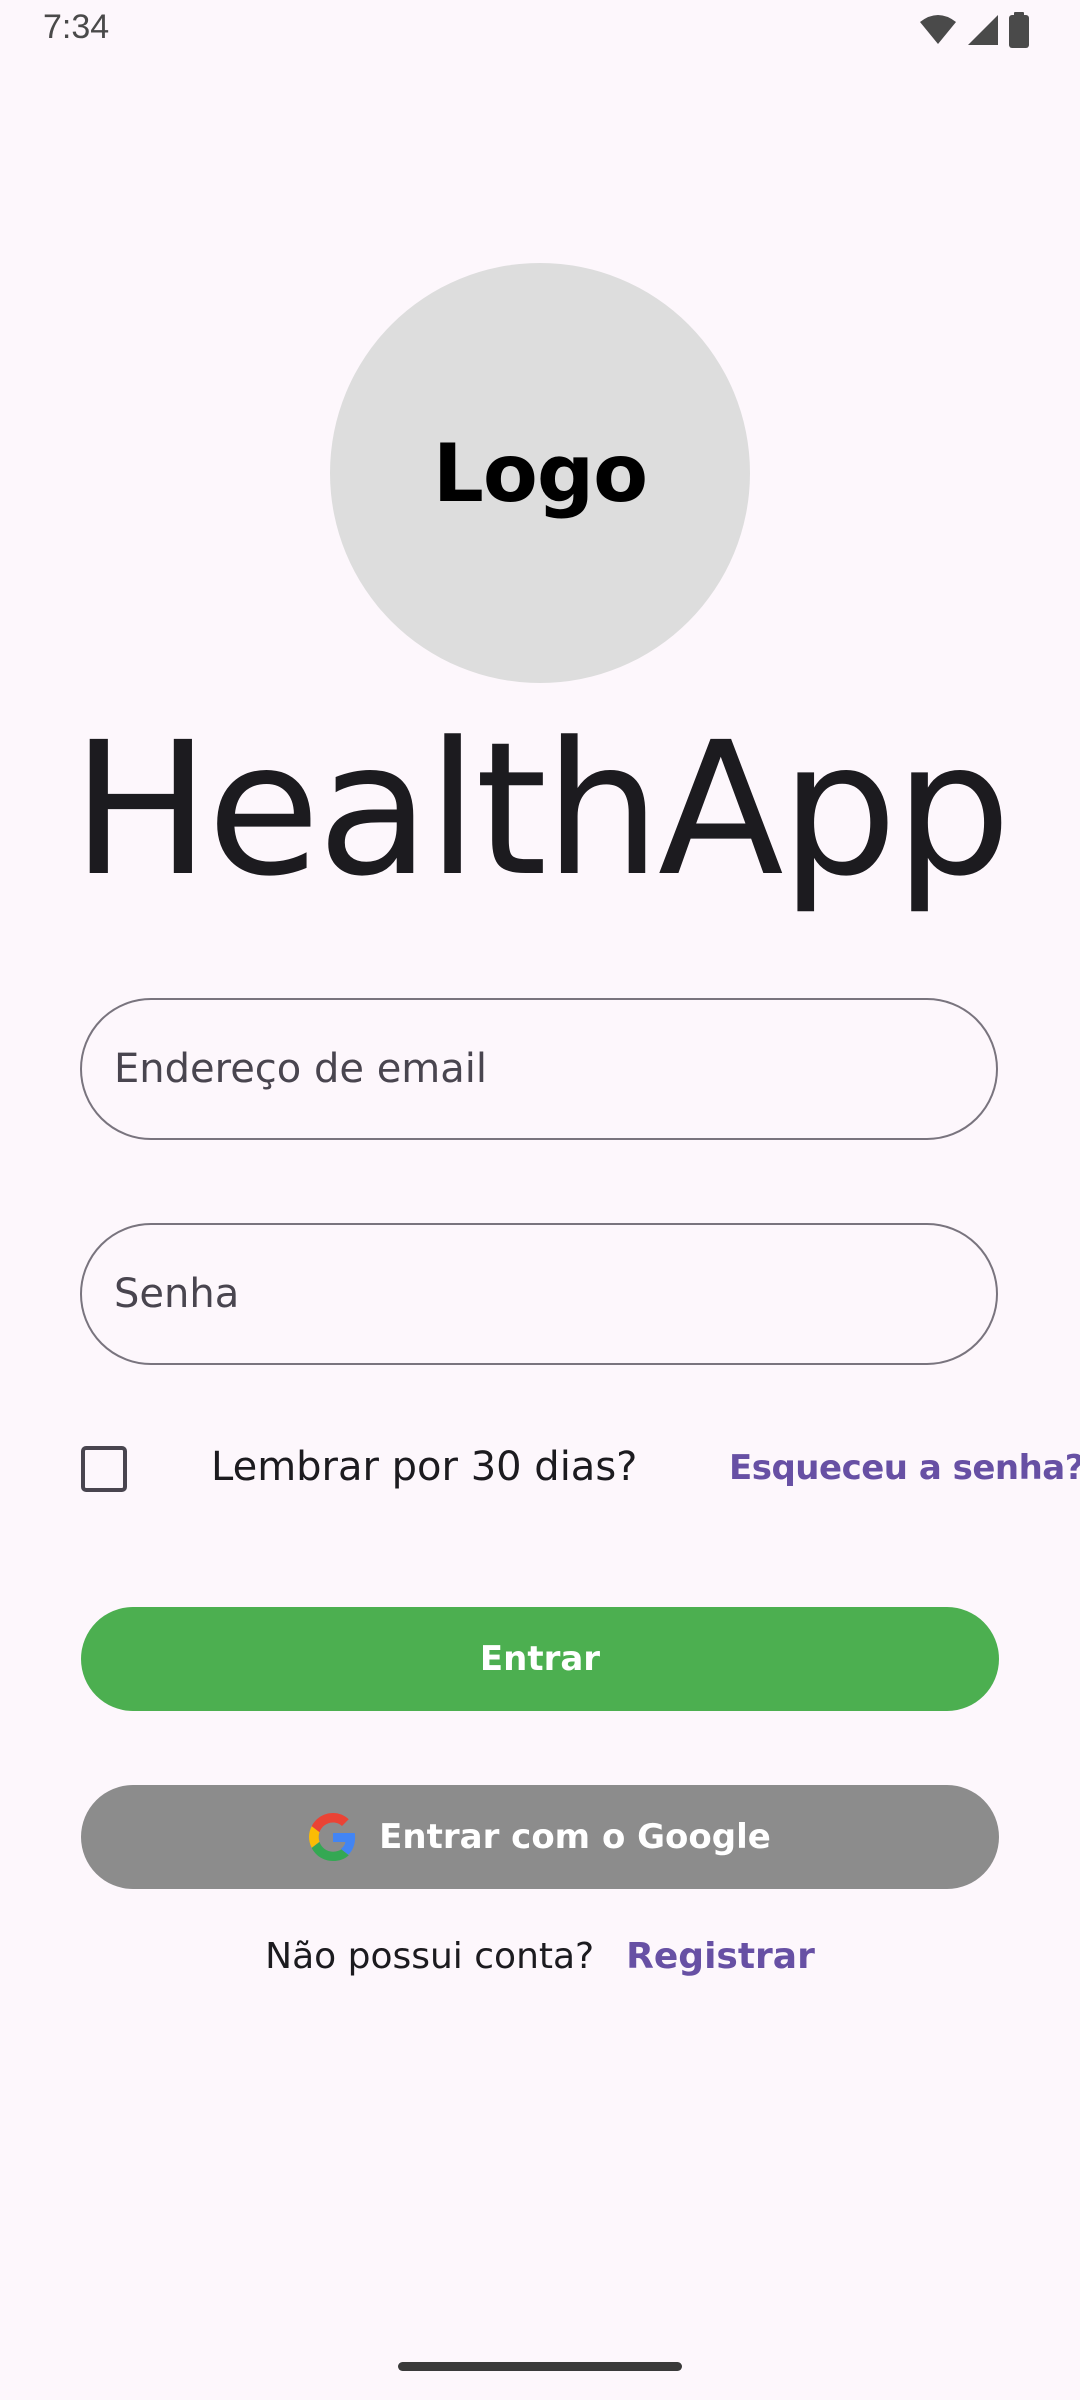  What do you see at coordinates (540, 32) in the screenshot?
I see `status-bar: 7:34` at bounding box center [540, 32].